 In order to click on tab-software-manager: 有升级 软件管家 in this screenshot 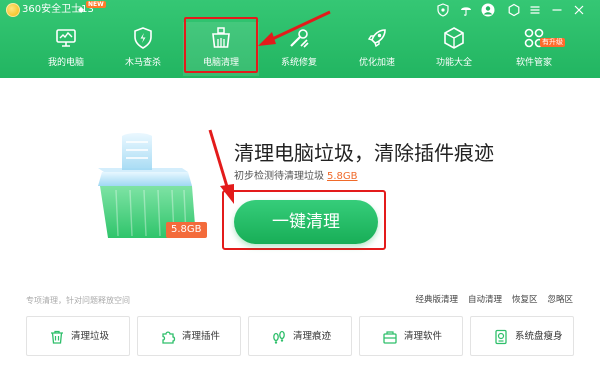, I will do `click(534, 49)`.